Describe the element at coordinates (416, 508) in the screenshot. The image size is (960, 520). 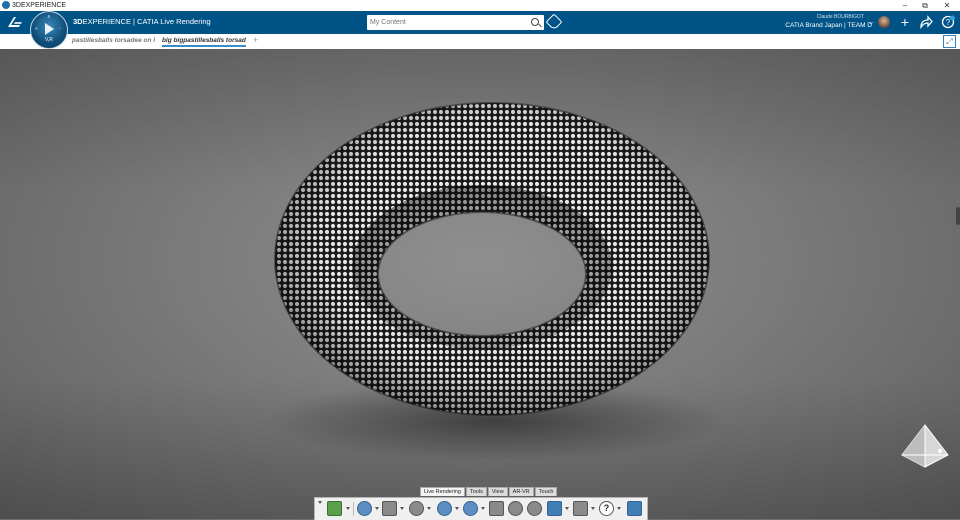
I see `materials-icon` at that location.